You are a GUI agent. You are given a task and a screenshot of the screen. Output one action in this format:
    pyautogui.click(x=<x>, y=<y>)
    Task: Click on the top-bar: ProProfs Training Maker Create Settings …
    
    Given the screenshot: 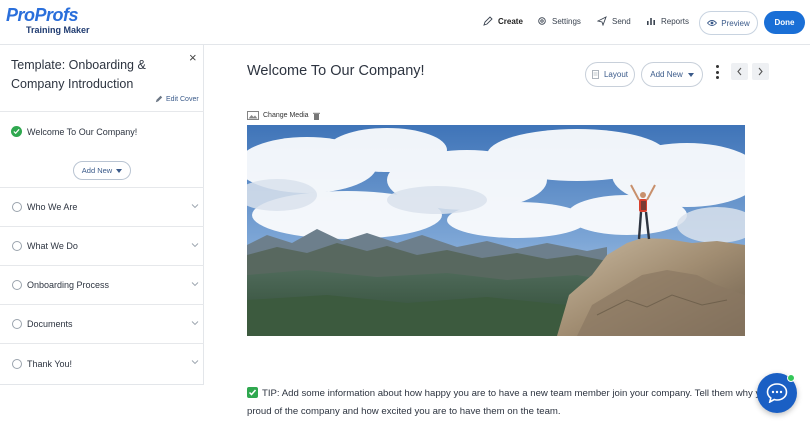 What is the action you would take?
    pyautogui.click(x=405, y=22)
    